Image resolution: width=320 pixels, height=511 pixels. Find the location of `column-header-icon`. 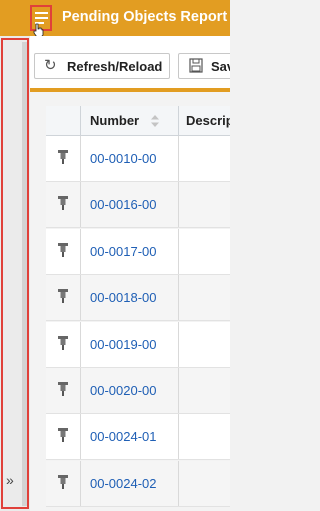

column-header-icon is located at coordinates (63, 121).